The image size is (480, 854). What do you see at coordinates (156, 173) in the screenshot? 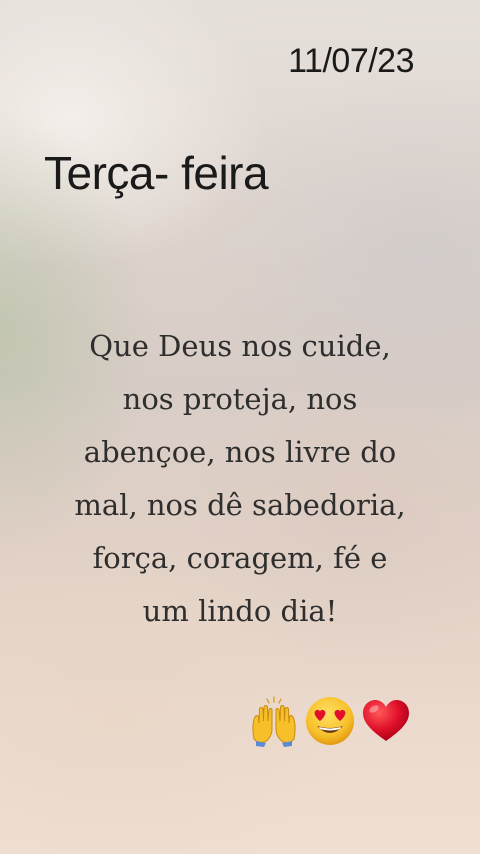
I see `weekday-title: Terça- feira` at bounding box center [156, 173].